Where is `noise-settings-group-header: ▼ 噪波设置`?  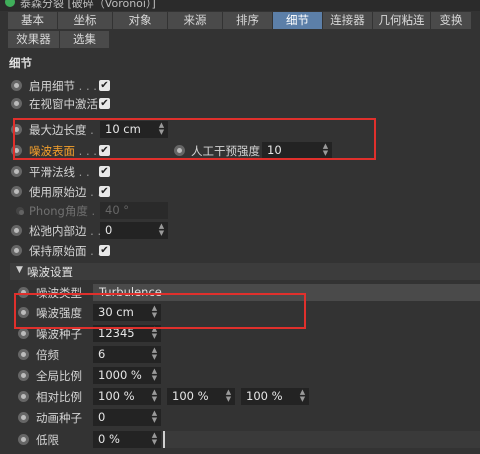
noise-settings-group-header: ▼ 噪波设置 is located at coordinates (245, 271).